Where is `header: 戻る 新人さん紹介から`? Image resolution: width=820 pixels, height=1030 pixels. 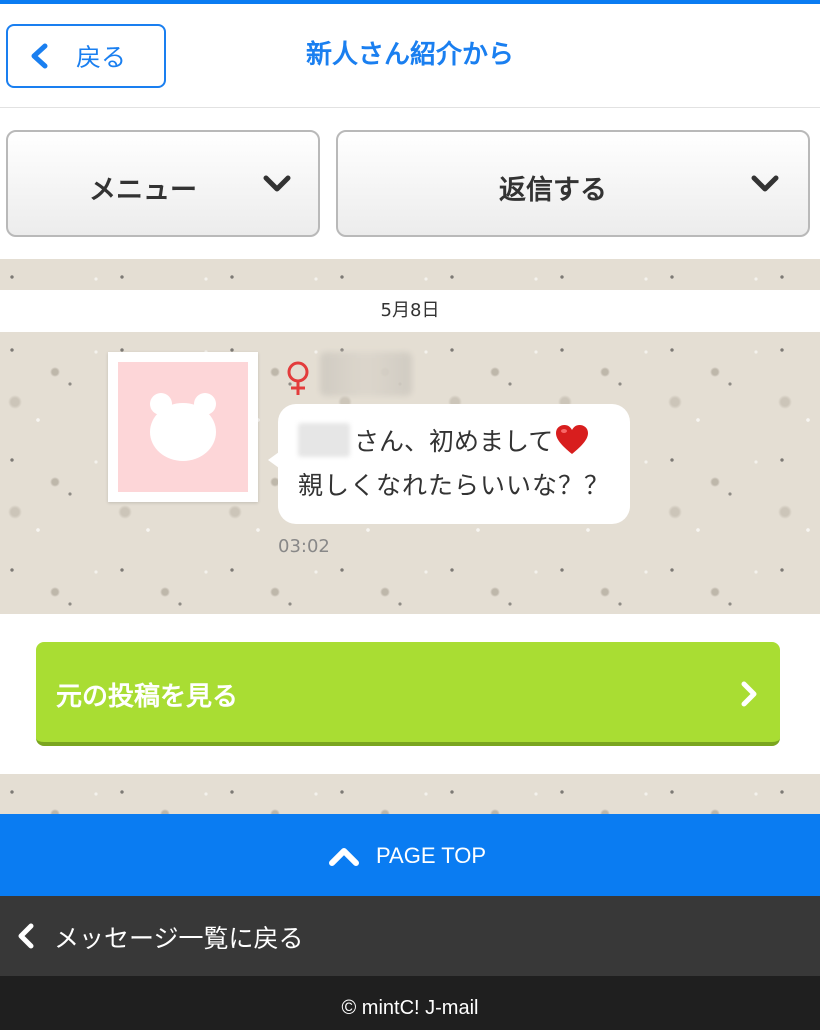
header: 戻る 新人さん紹介から is located at coordinates (410, 56).